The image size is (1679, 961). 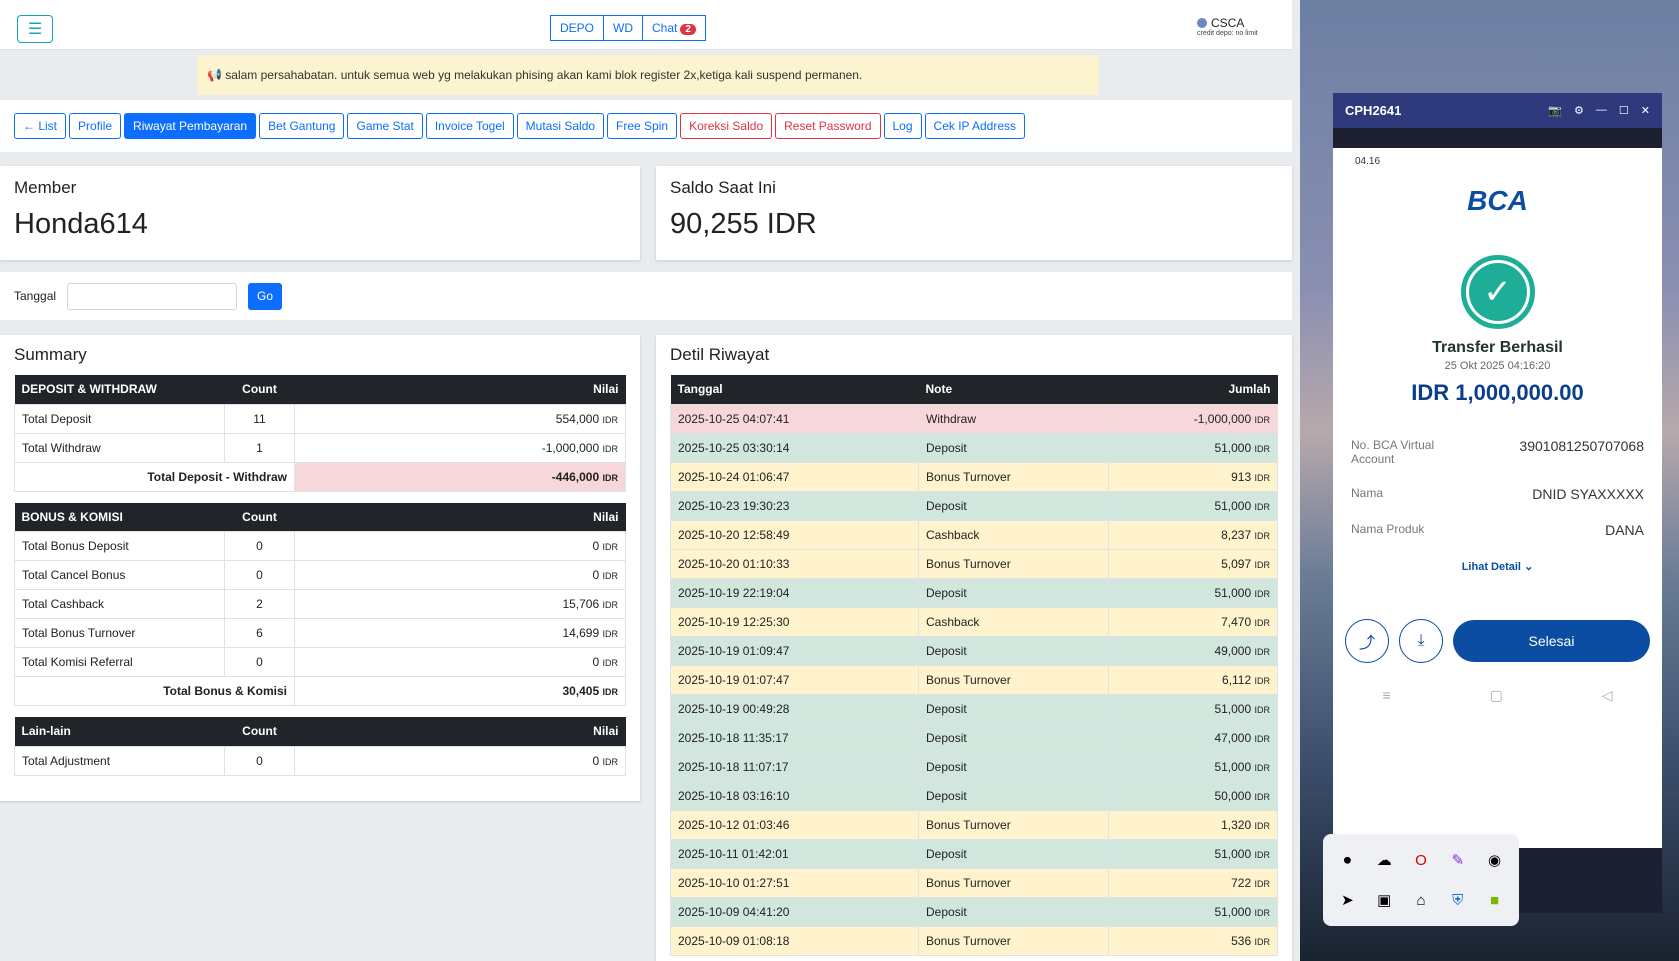 I want to click on share-icon: ⤴, so click(x=1367, y=641).